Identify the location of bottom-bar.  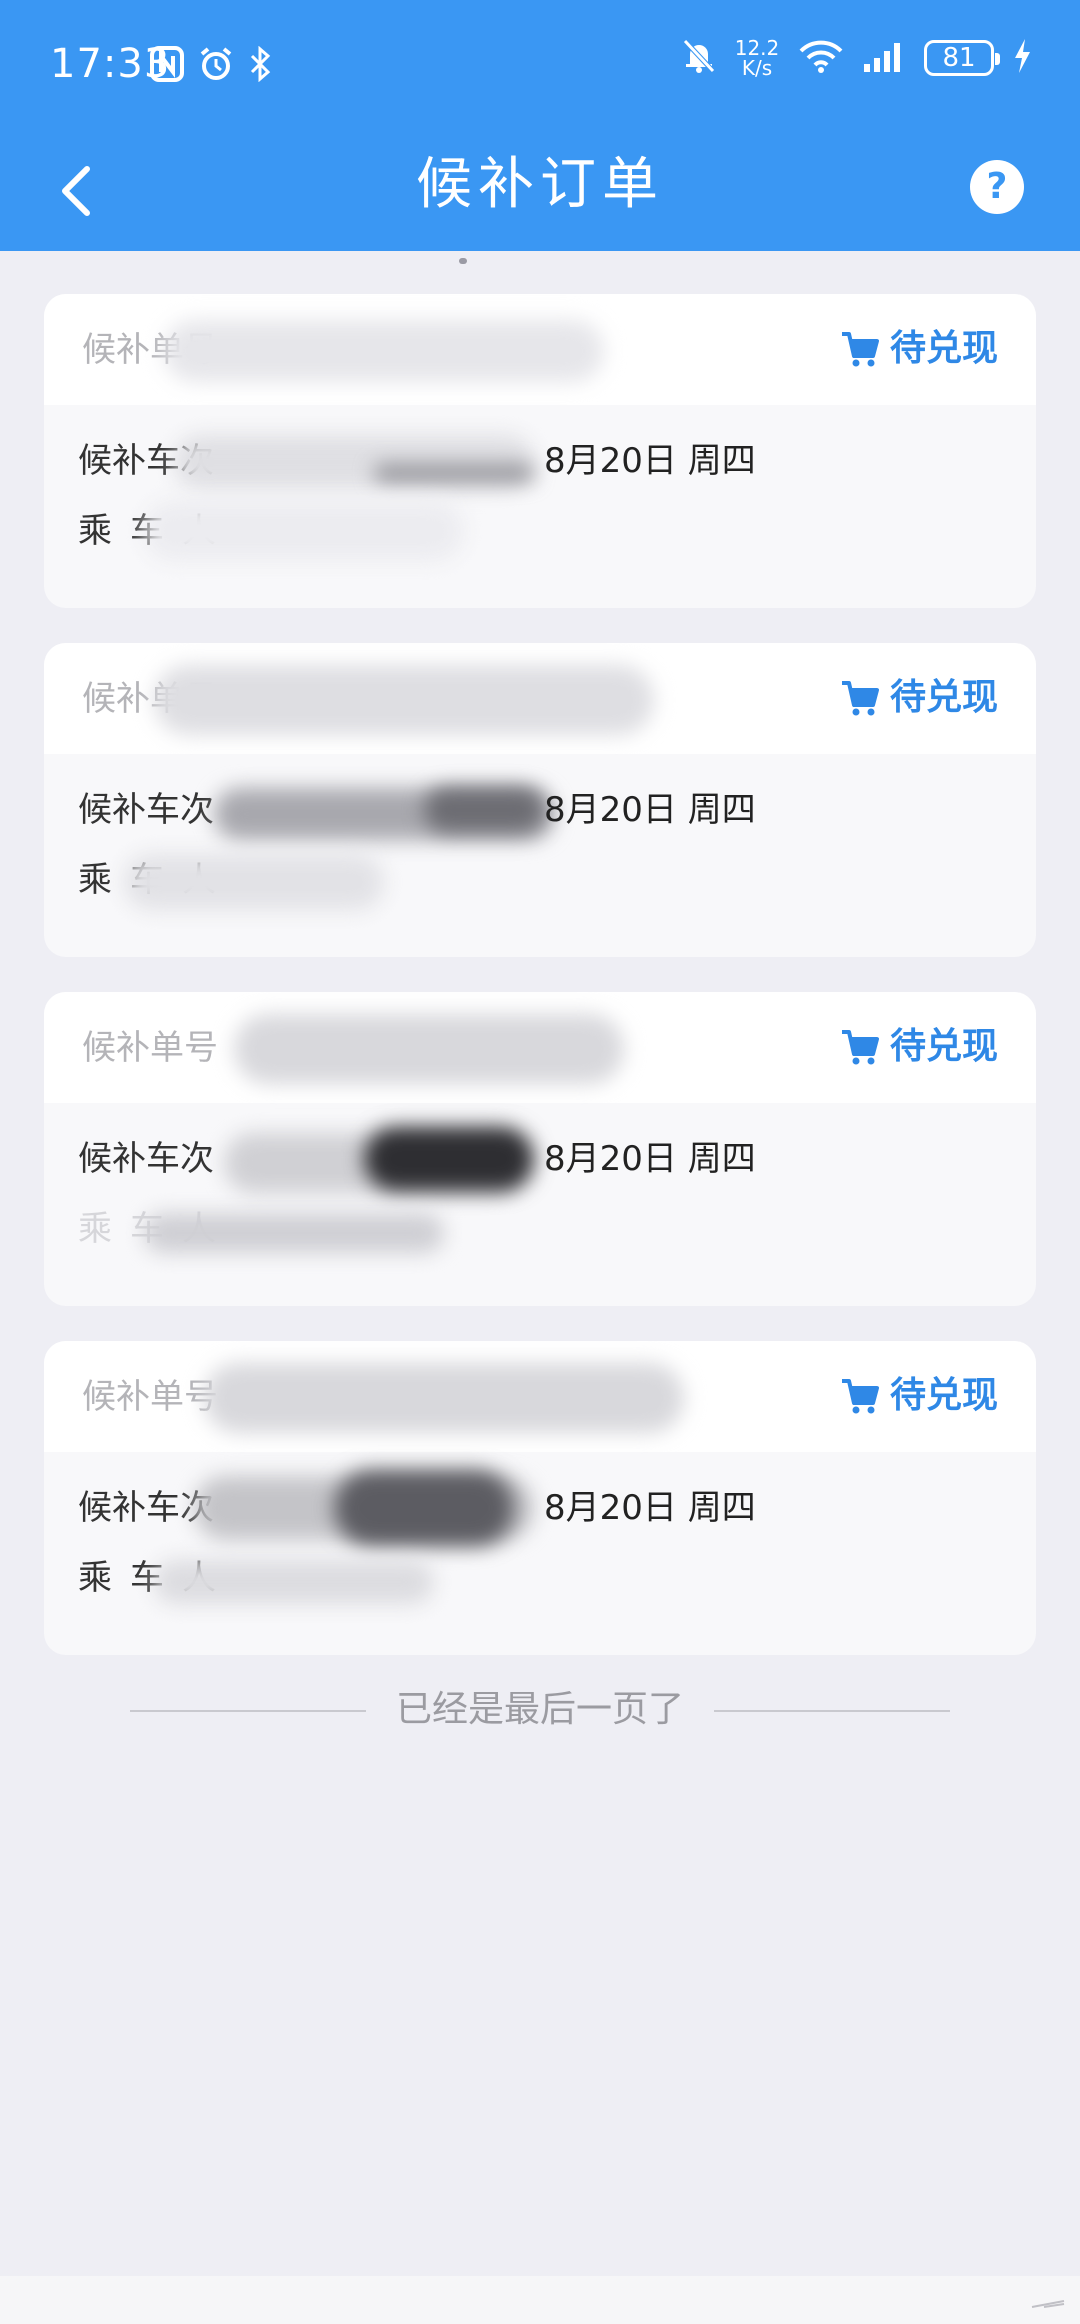
(540, 2300).